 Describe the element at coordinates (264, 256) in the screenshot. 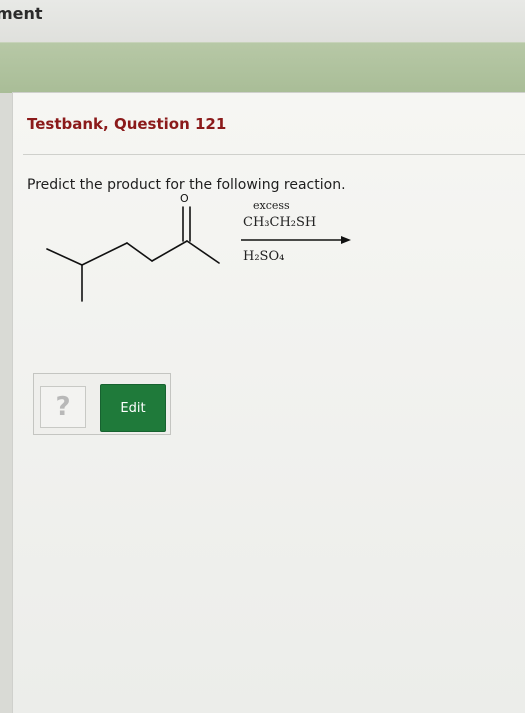

I see `reagent-acid: H₂SO₄` at that location.